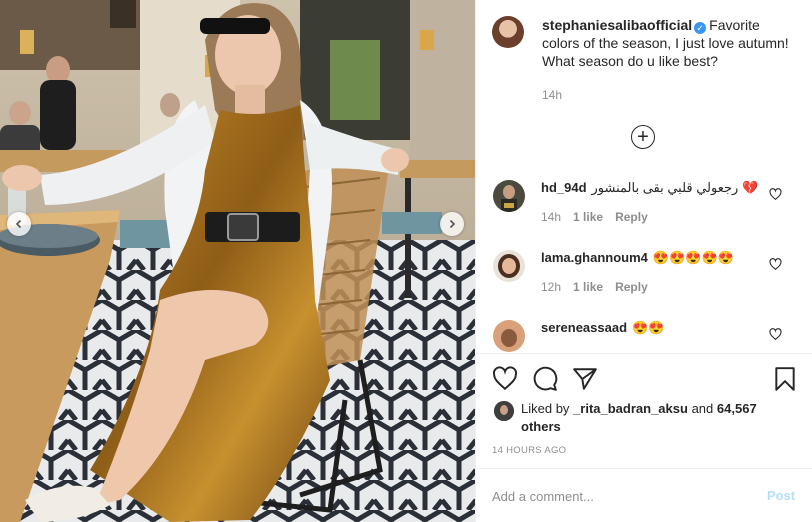 The height and width of the screenshot is (522, 812). What do you see at coordinates (508, 32) in the screenshot?
I see `author-avatar` at bounding box center [508, 32].